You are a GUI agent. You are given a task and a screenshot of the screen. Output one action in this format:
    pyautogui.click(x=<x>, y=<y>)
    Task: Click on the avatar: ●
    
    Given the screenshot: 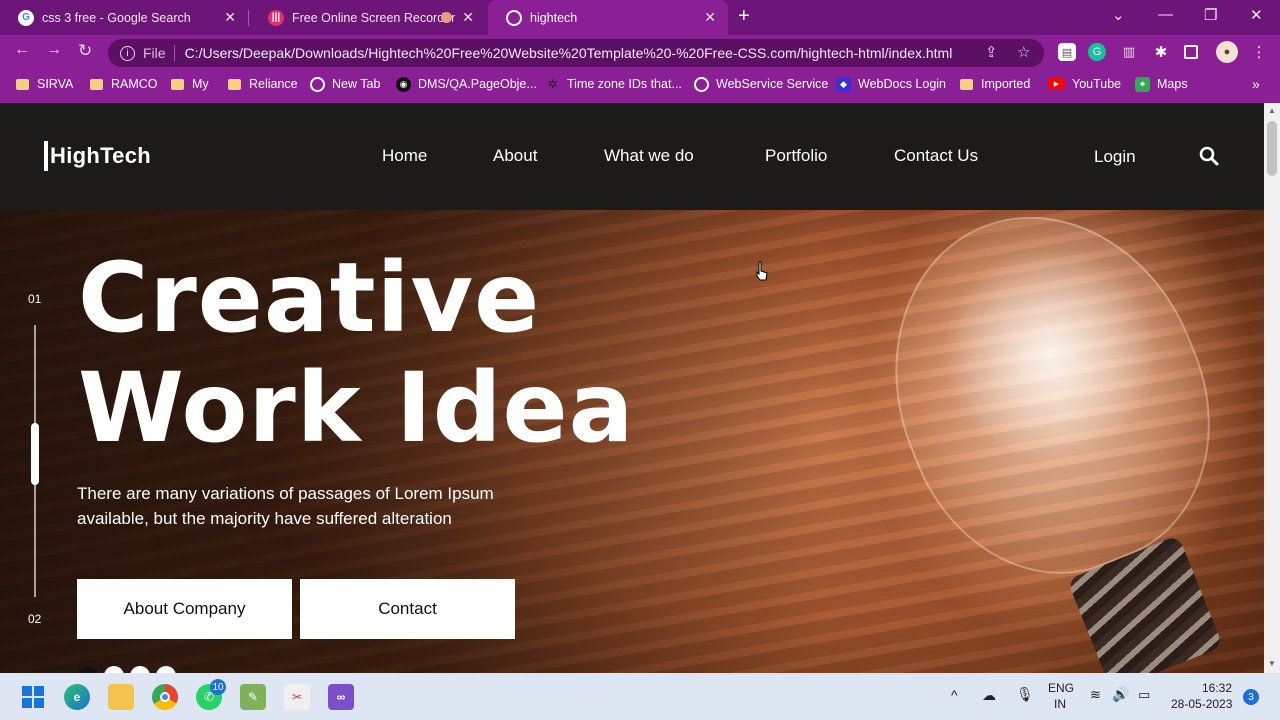 What is the action you would take?
    pyautogui.click(x=1227, y=52)
    